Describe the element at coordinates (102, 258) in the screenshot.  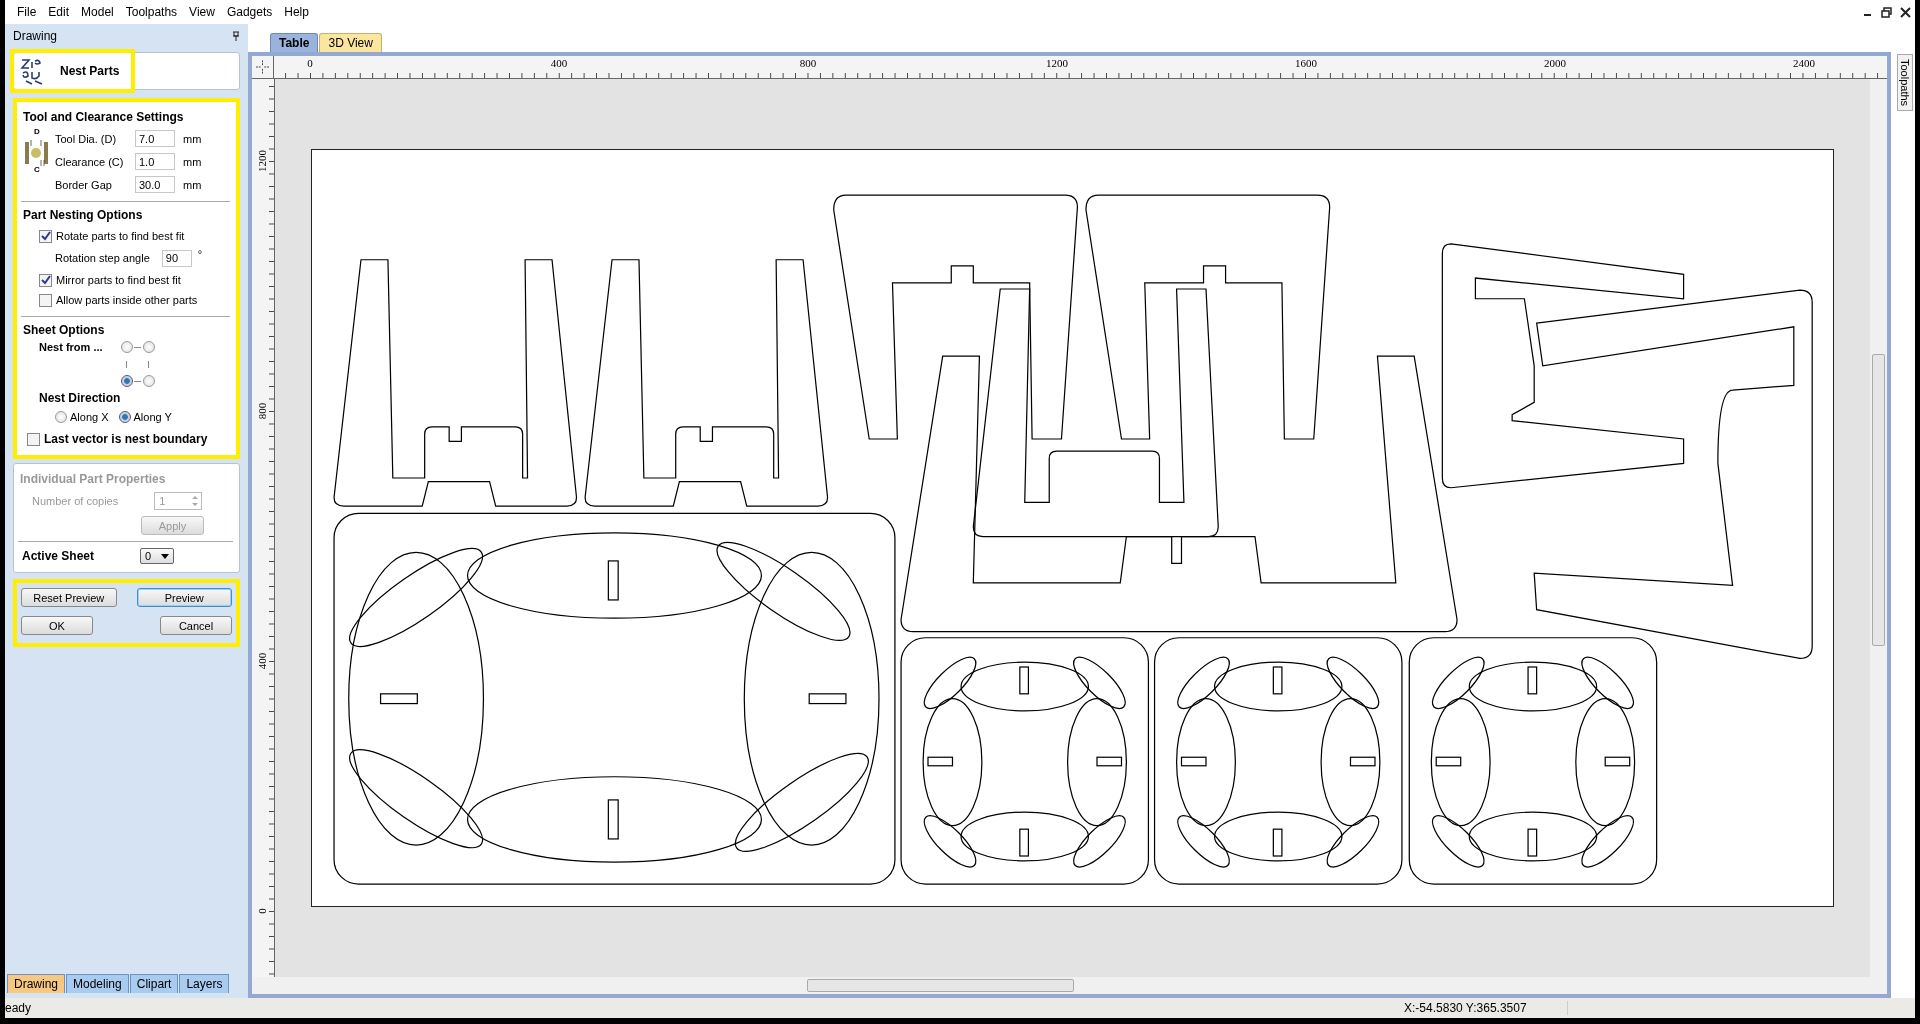
I see `field-label: Rotation step angle` at that location.